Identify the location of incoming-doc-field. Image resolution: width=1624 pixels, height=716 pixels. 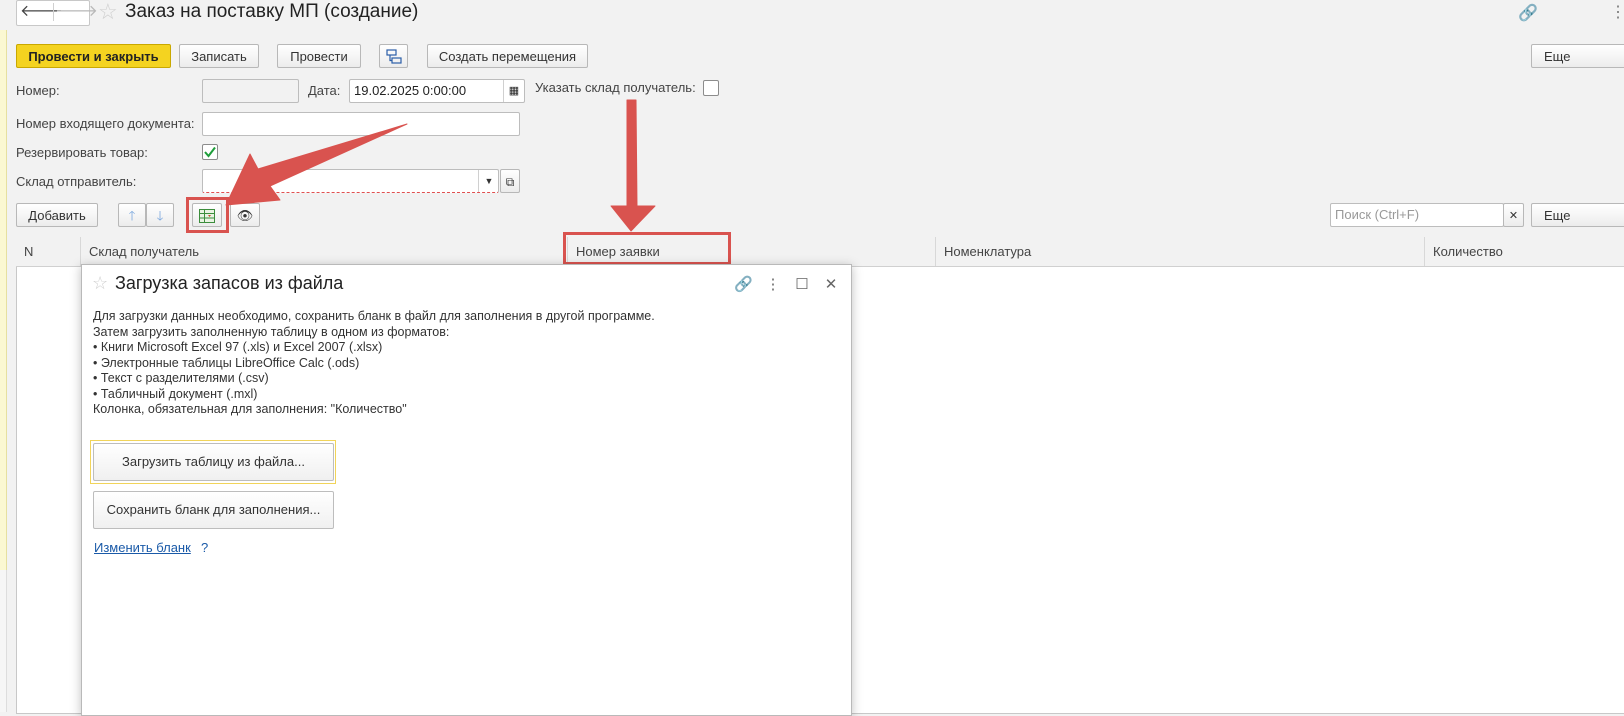
(361, 124).